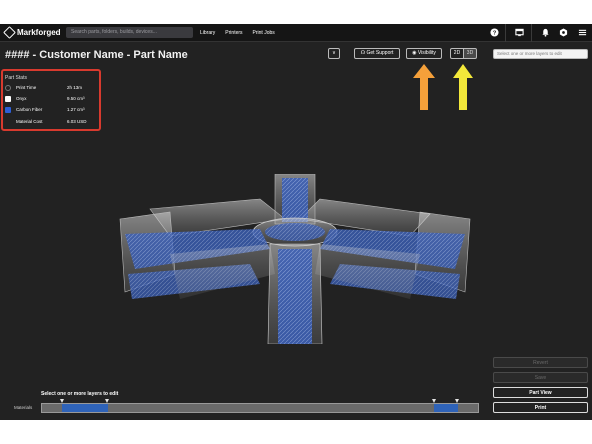 Image resolution: width=592 pixels, height=444 pixels. Describe the element at coordinates (540, 392) in the screenshot. I see `part-view-button: Part View` at that location.